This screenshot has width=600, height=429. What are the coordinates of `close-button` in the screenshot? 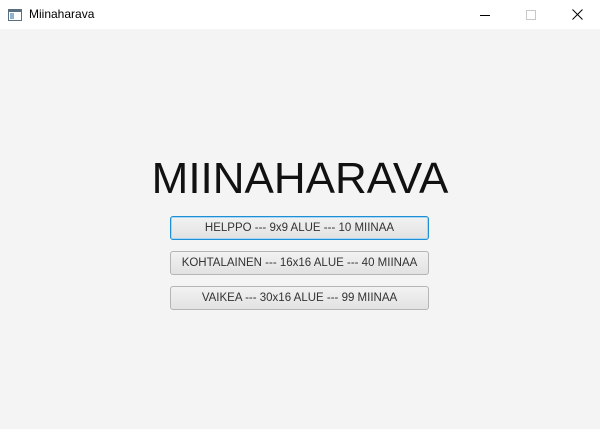 It's located at (577, 14).